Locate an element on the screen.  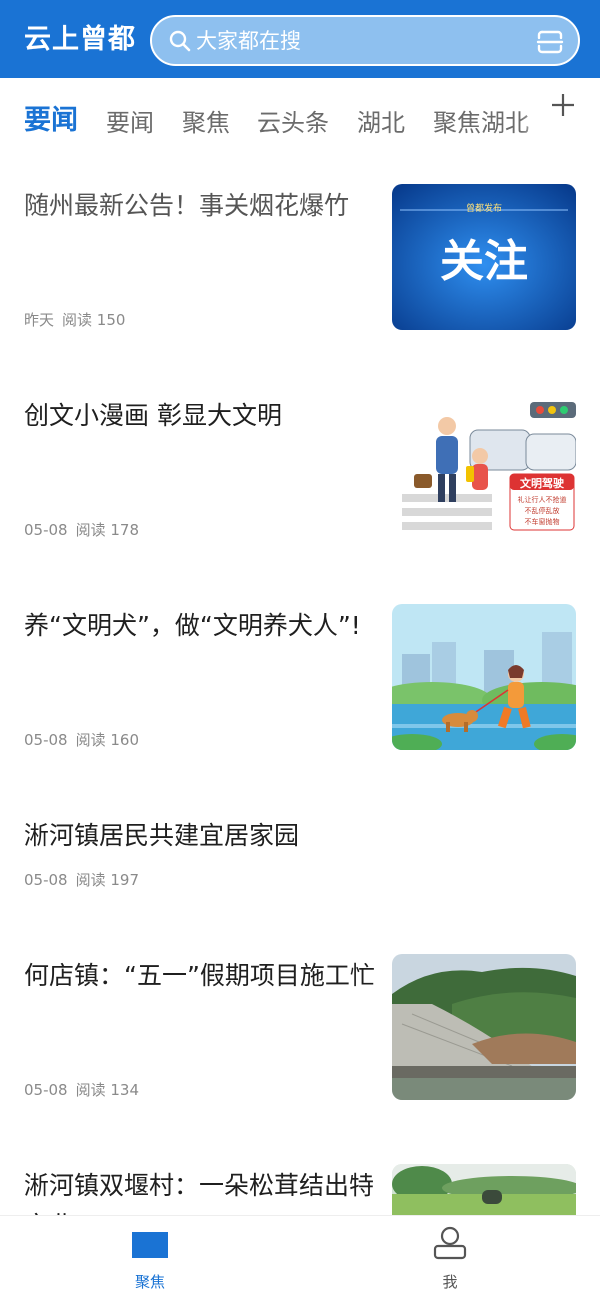
scan-icon is located at coordinates (550, 42).